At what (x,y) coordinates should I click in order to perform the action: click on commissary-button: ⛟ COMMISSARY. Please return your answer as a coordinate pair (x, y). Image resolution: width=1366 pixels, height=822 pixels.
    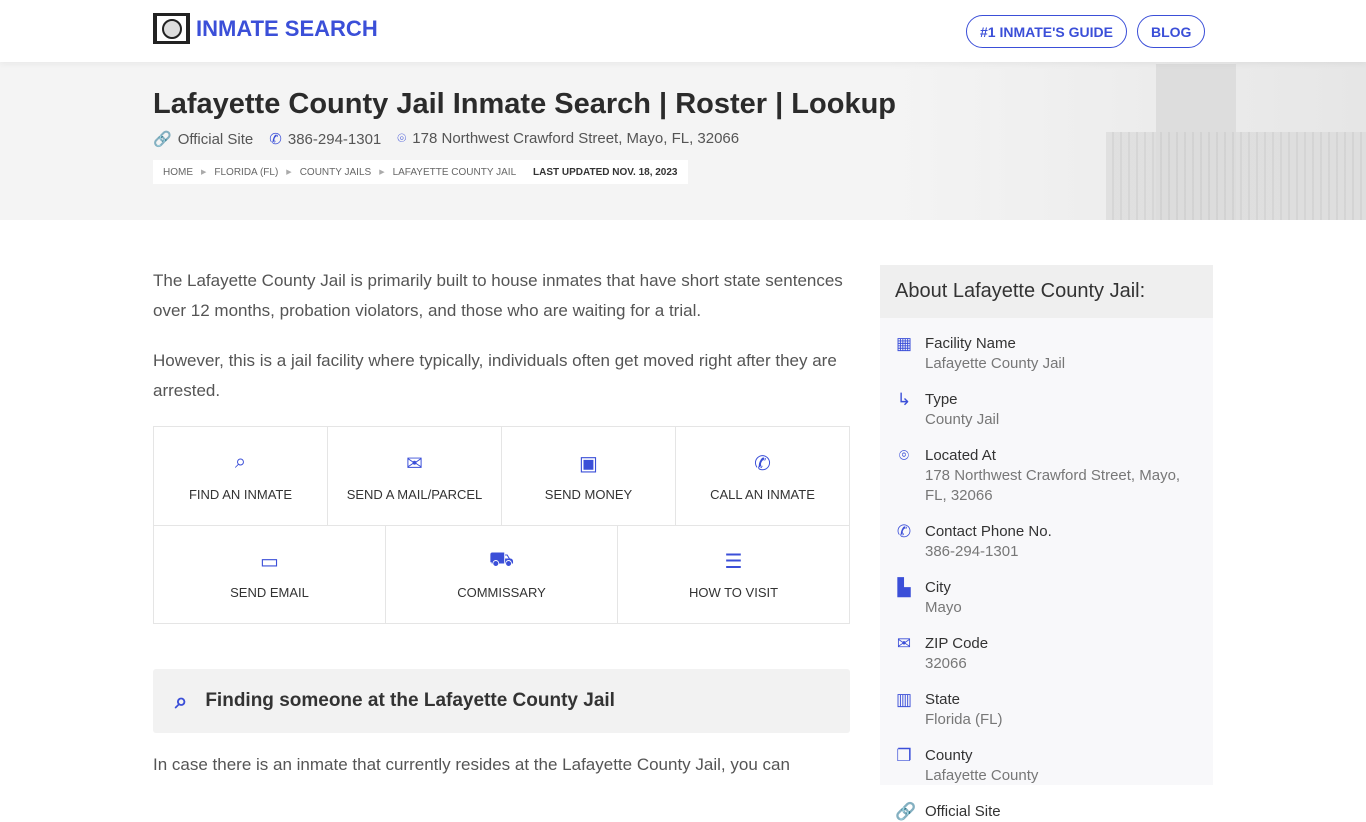
    Looking at the image, I should click on (501, 574).